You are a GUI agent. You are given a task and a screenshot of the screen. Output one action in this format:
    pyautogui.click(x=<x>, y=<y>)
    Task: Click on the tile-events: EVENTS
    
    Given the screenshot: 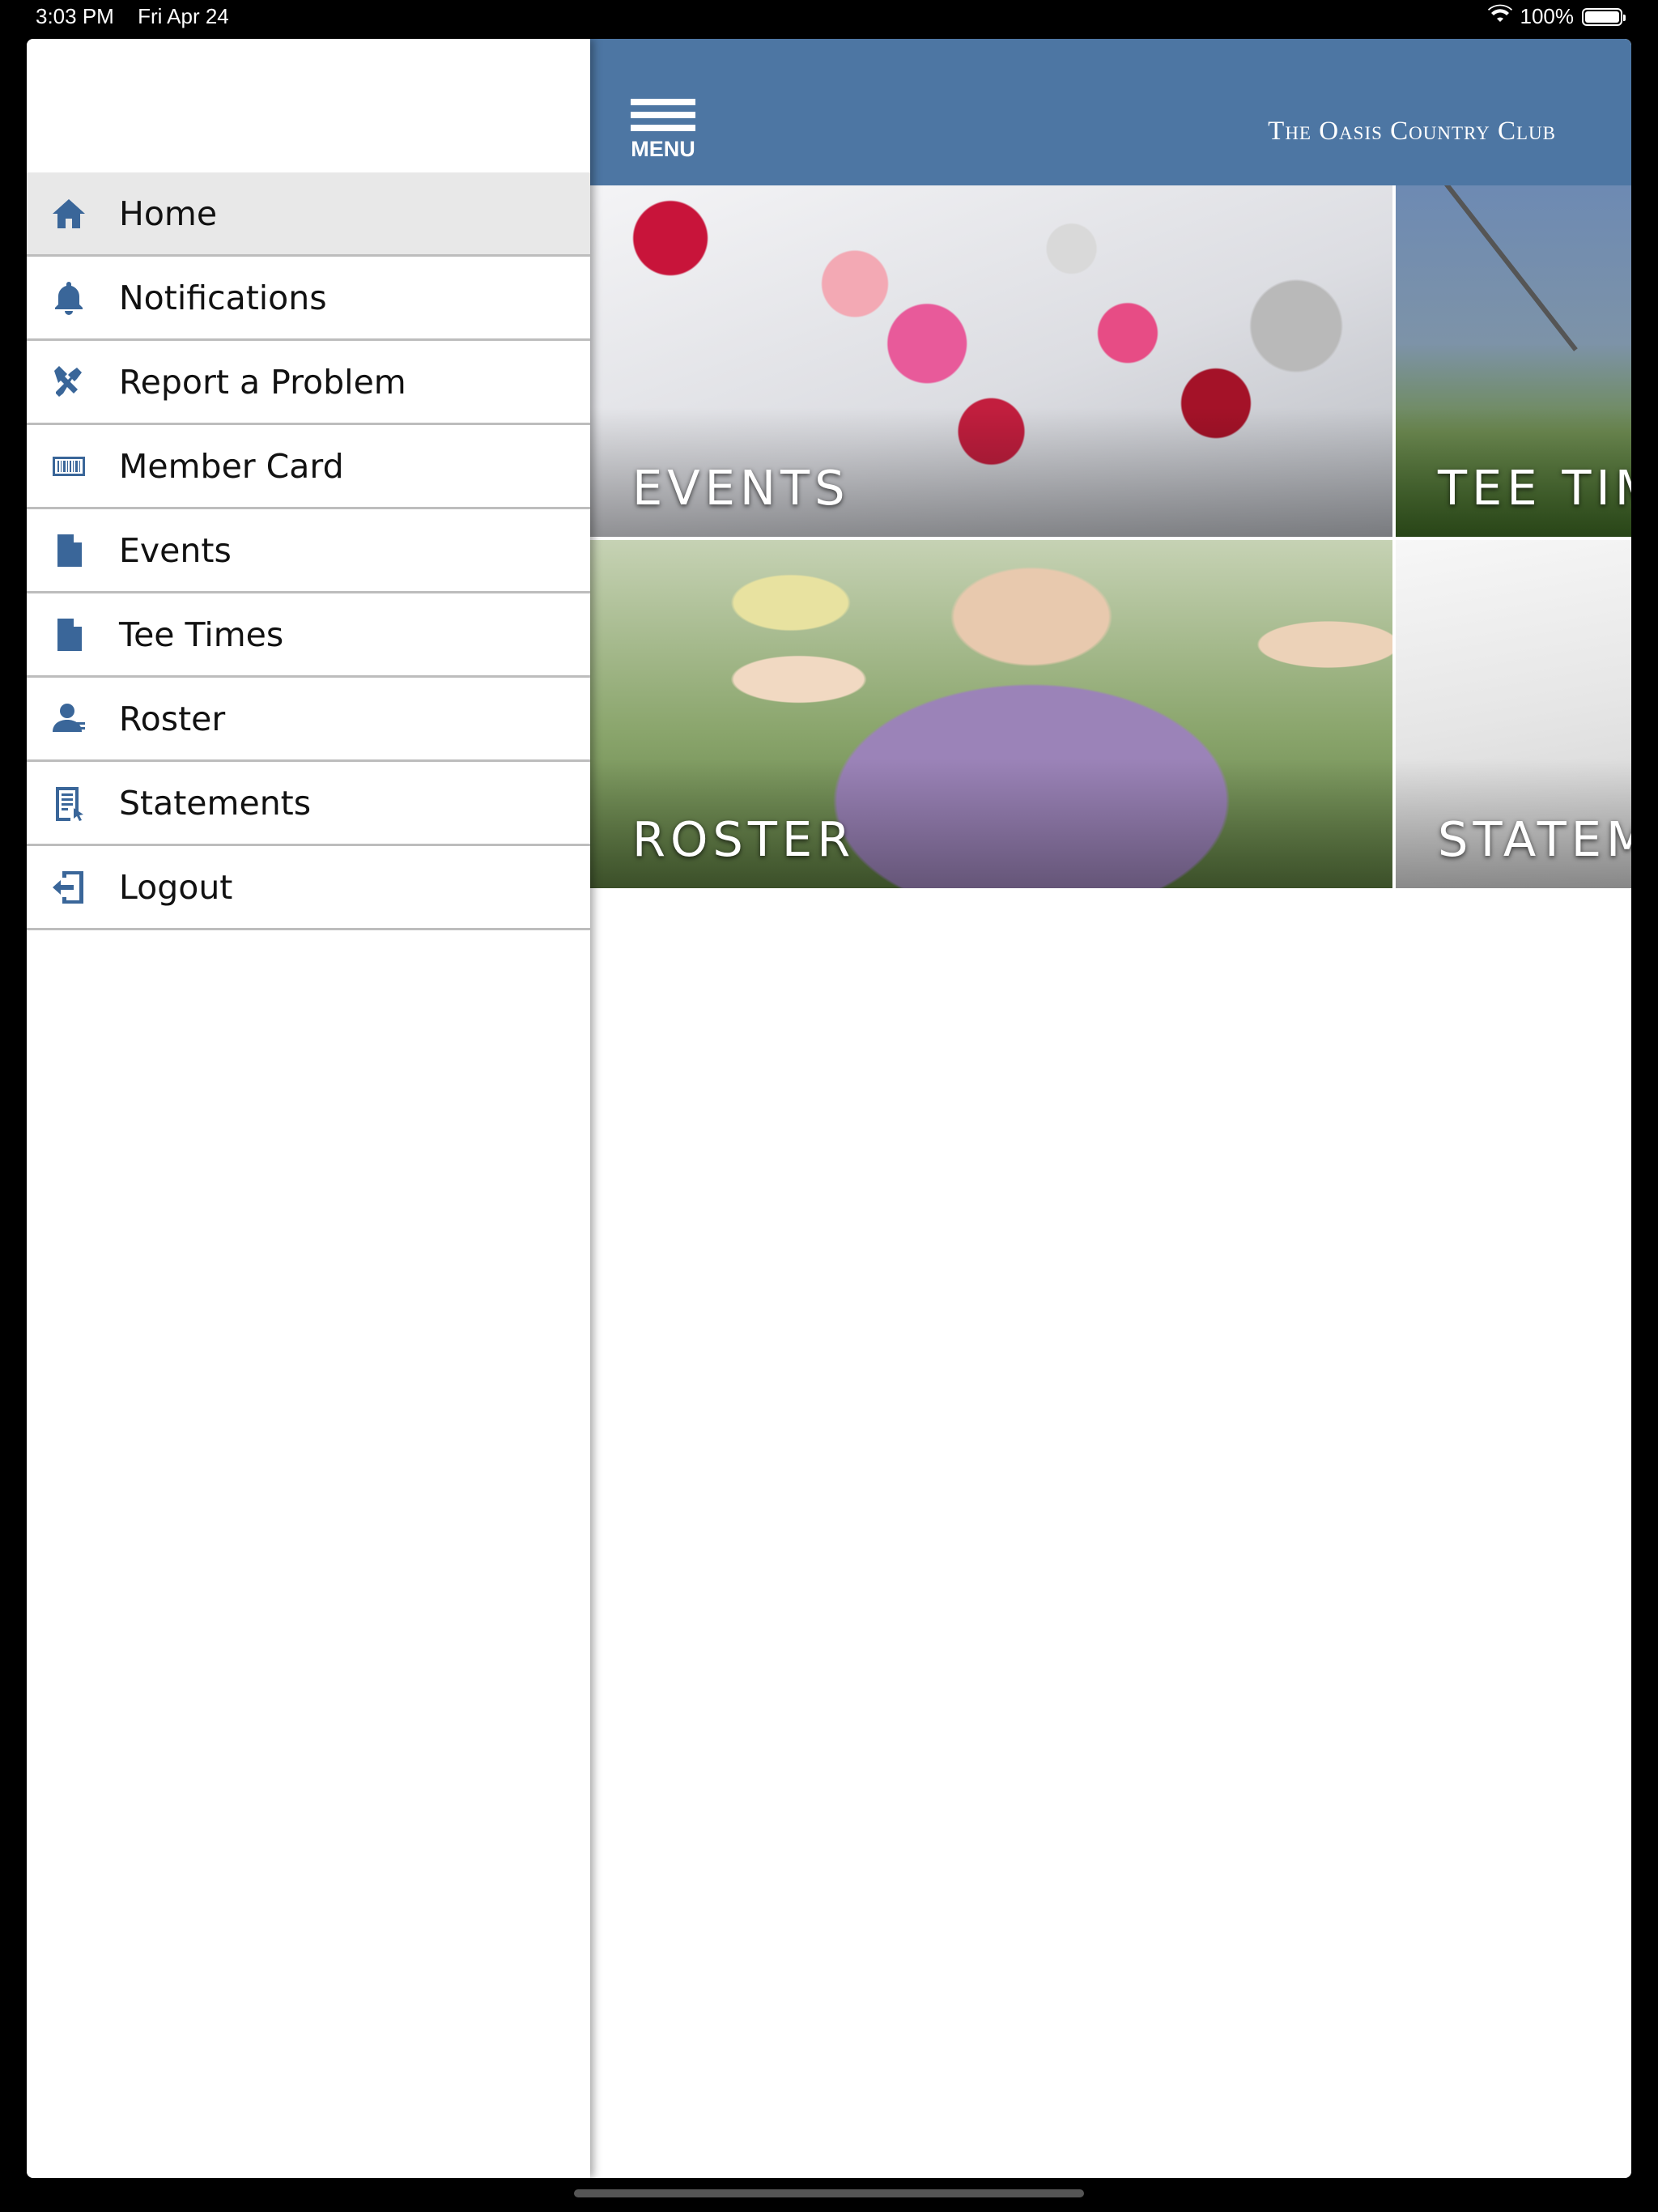 What is the action you would take?
    pyautogui.click(x=991, y=361)
    